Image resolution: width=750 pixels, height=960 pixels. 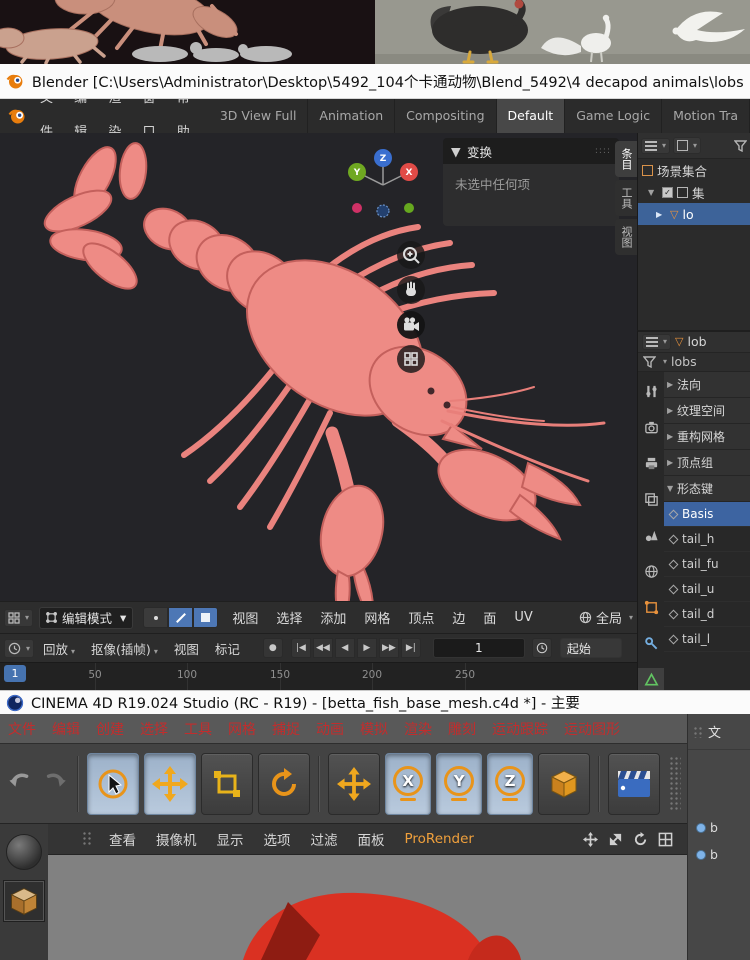 I want to click on menu-render: 渲染, so click(x=115, y=116).